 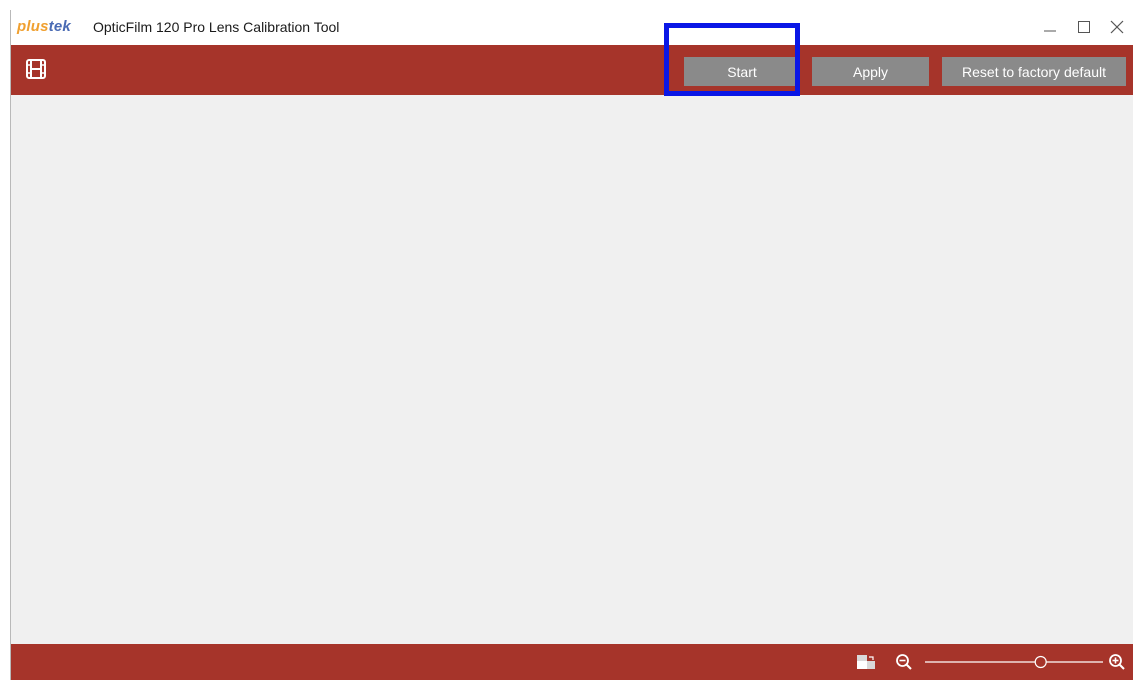 I want to click on minimize-icon, so click(x=1050, y=31).